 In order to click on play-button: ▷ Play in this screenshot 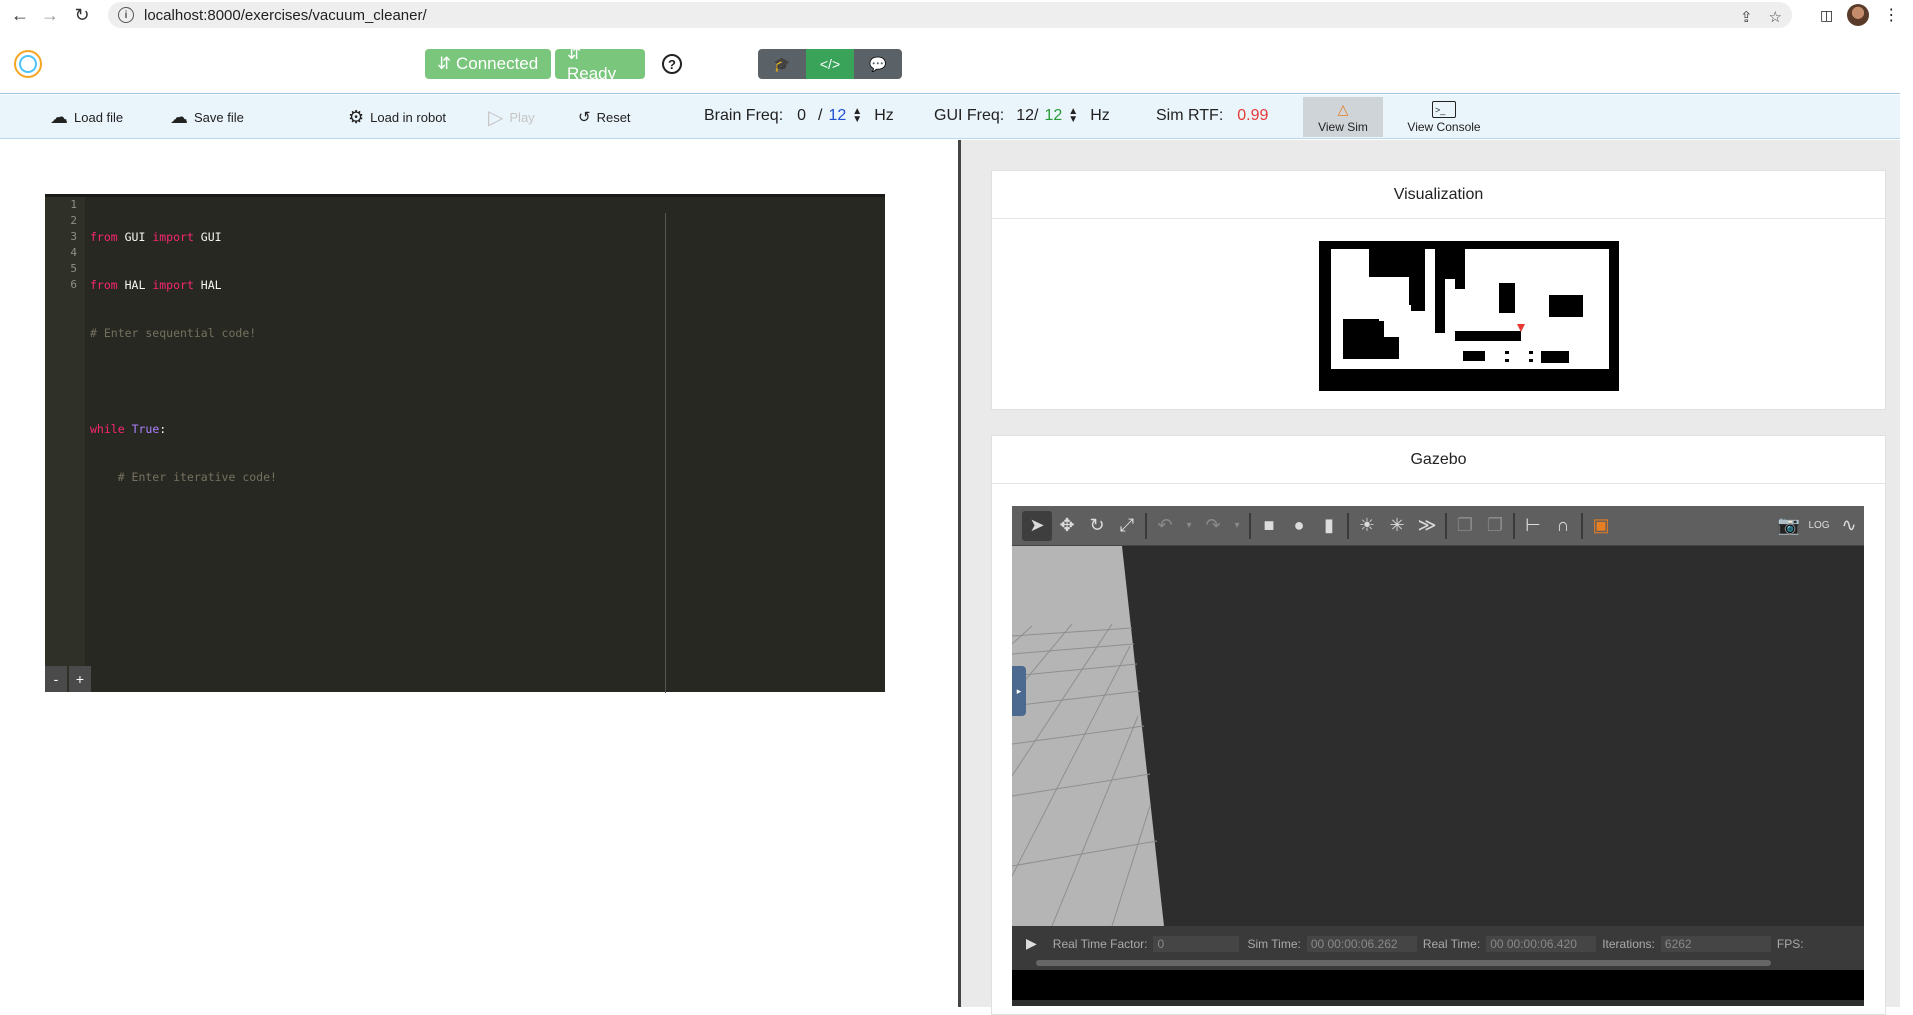, I will do `click(511, 117)`.